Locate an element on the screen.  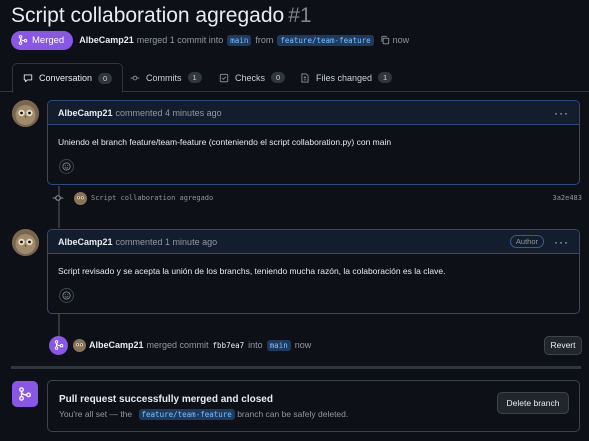
timeline-divider is located at coordinates (296, 367).